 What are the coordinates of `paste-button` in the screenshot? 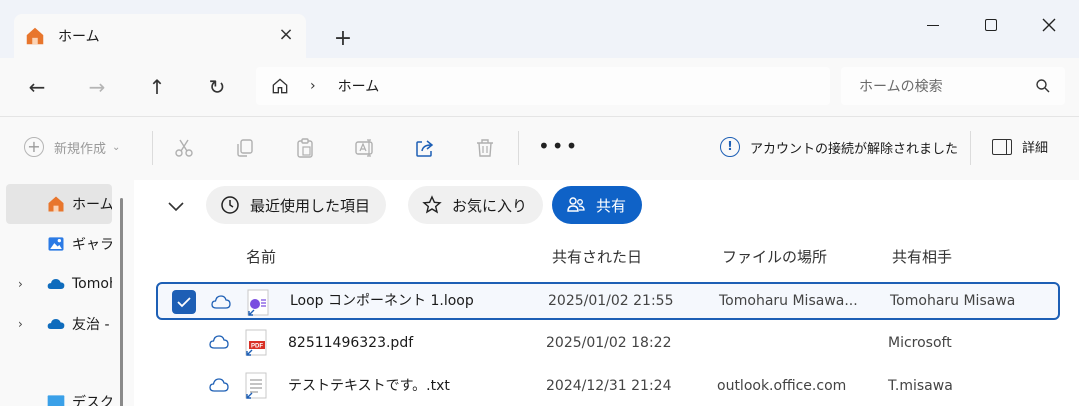 It's located at (305, 148).